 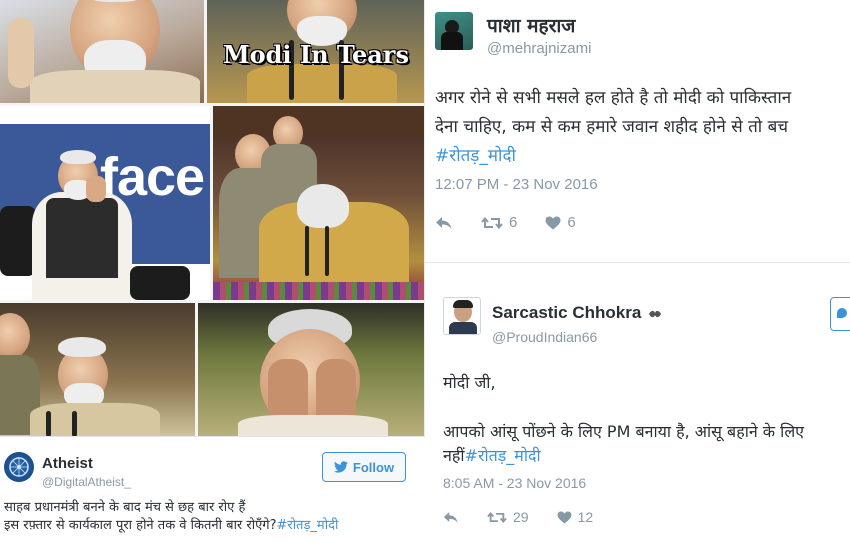 I want to click on like-count: 12, so click(x=585, y=517).